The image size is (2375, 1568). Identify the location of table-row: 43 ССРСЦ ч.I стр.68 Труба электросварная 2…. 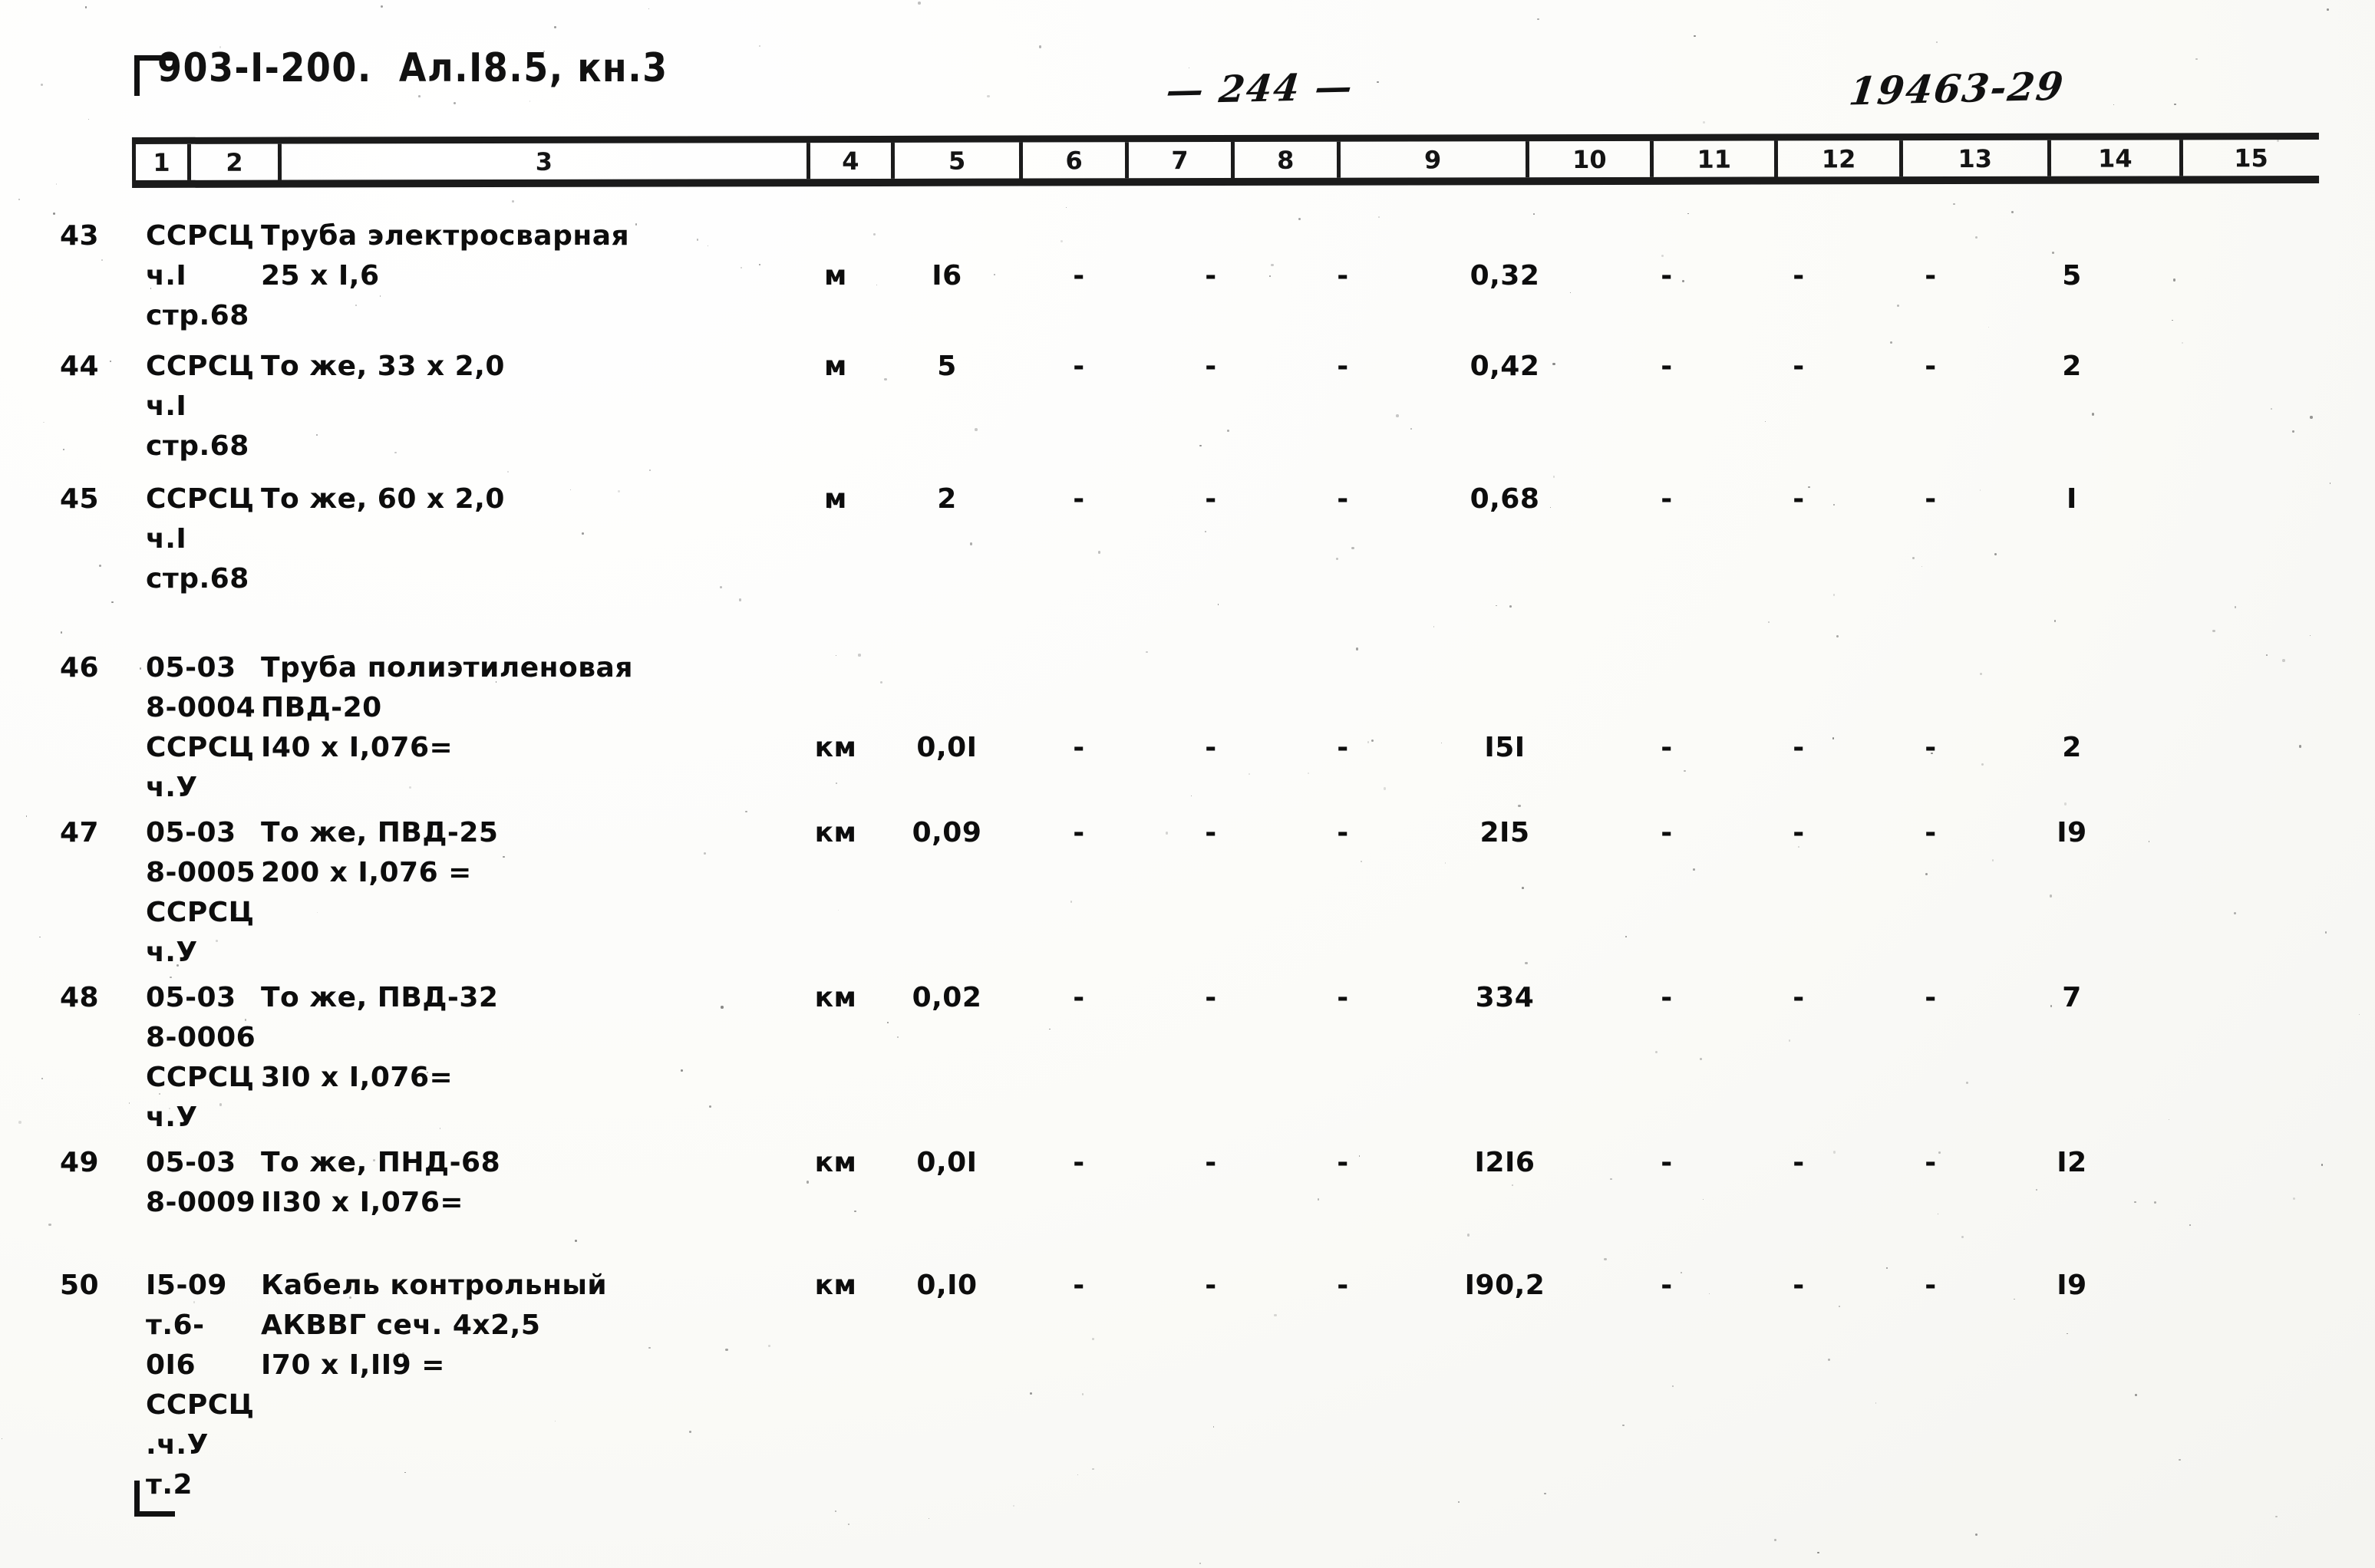
(1210, 276).